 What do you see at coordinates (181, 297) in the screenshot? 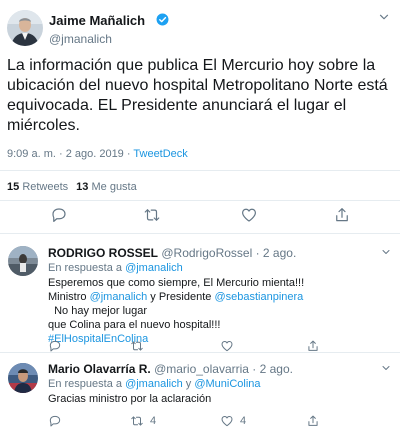
I see `text-fragment: y Presidente` at bounding box center [181, 297].